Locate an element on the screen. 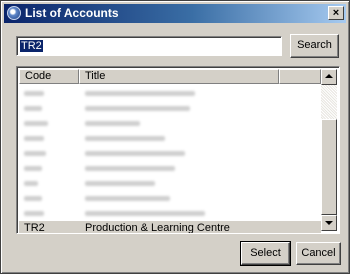 The height and width of the screenshot is (274, 350). list-item-selected: TR2 Production & Learning Centre is located at coordinates (170, 227).